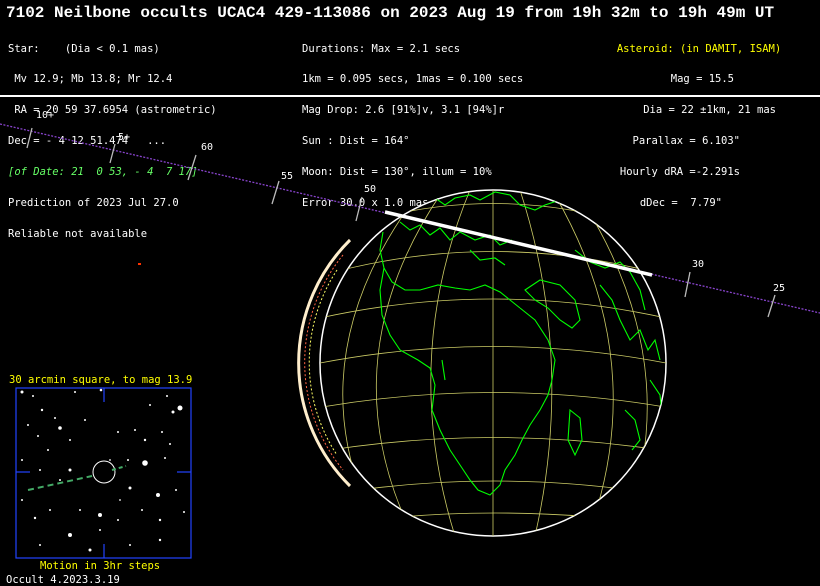  Describe the element at coordinates (139, 264) in the screenshot. I see `marker-dot` at that location.